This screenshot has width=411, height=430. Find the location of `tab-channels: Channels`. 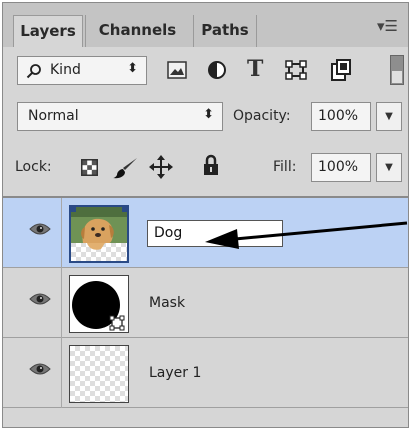

tab-channels: Channels is located at coordinates (137, 31).